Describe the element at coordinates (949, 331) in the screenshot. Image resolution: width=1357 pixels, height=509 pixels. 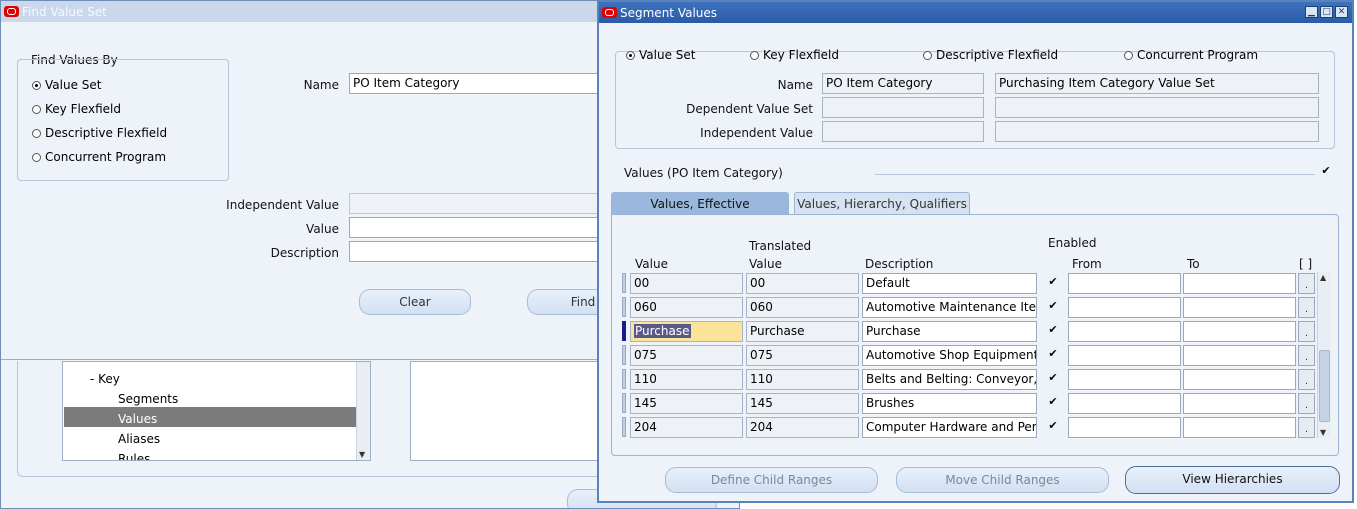
I see `description-cell: Purchase` at that location.